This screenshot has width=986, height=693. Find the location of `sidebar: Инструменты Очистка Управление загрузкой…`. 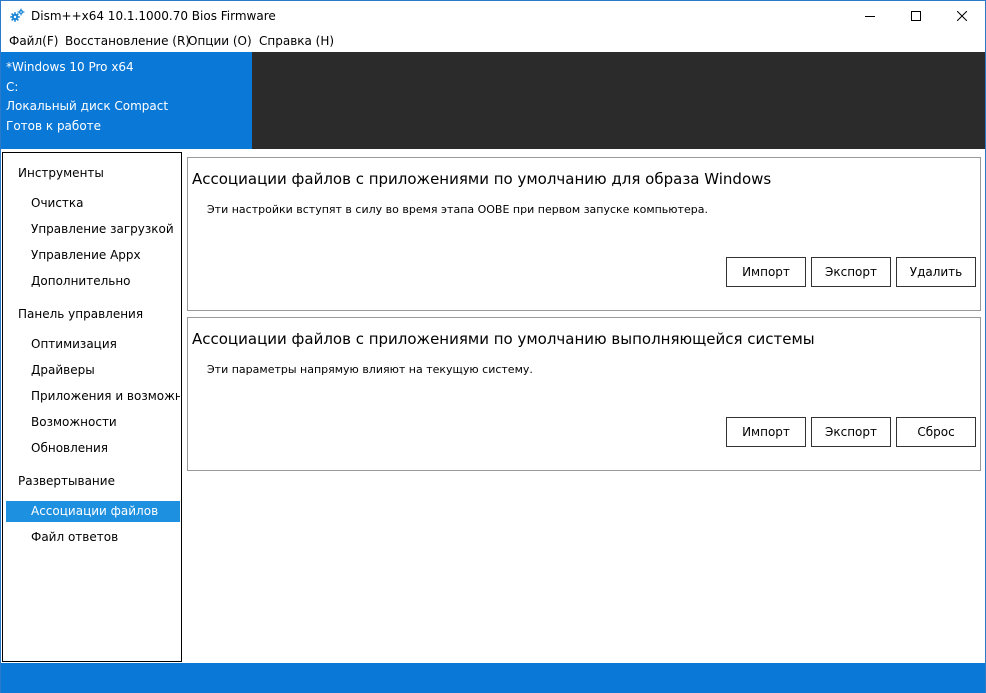

sidebar: Инструменты Очистка Управление загрузкой… is located at coordinates (92, 407).